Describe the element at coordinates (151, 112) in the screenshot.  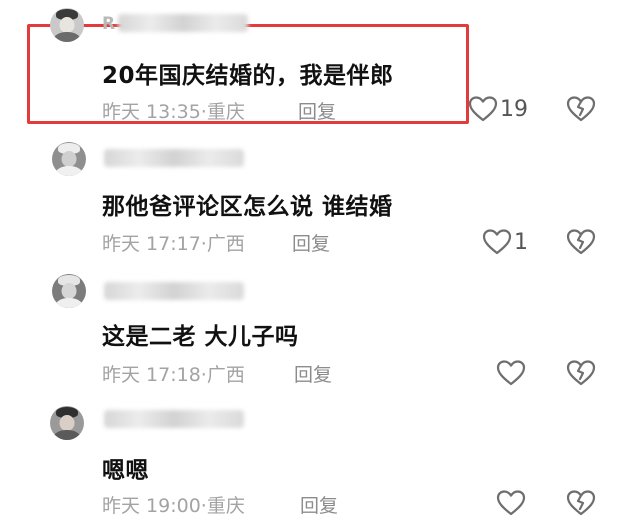
I see `comment-time: 昨天 13:35` at that location.